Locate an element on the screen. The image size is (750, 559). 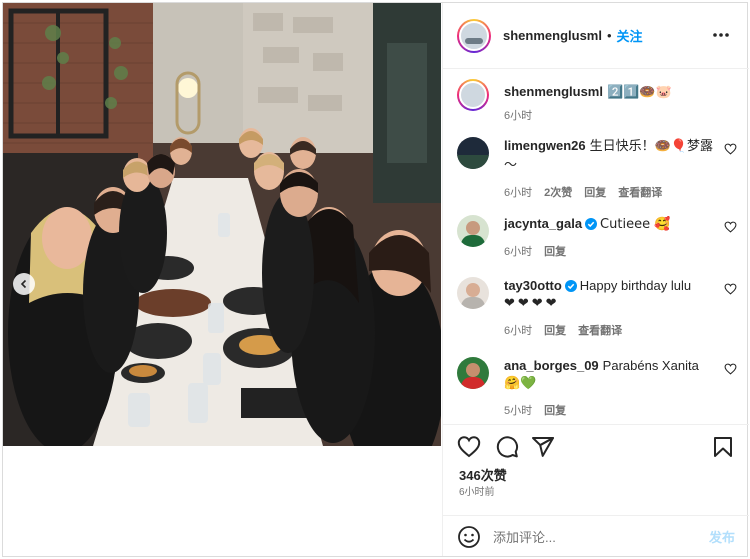
post-time: 6小时前 is located at coordinates (477, 490).